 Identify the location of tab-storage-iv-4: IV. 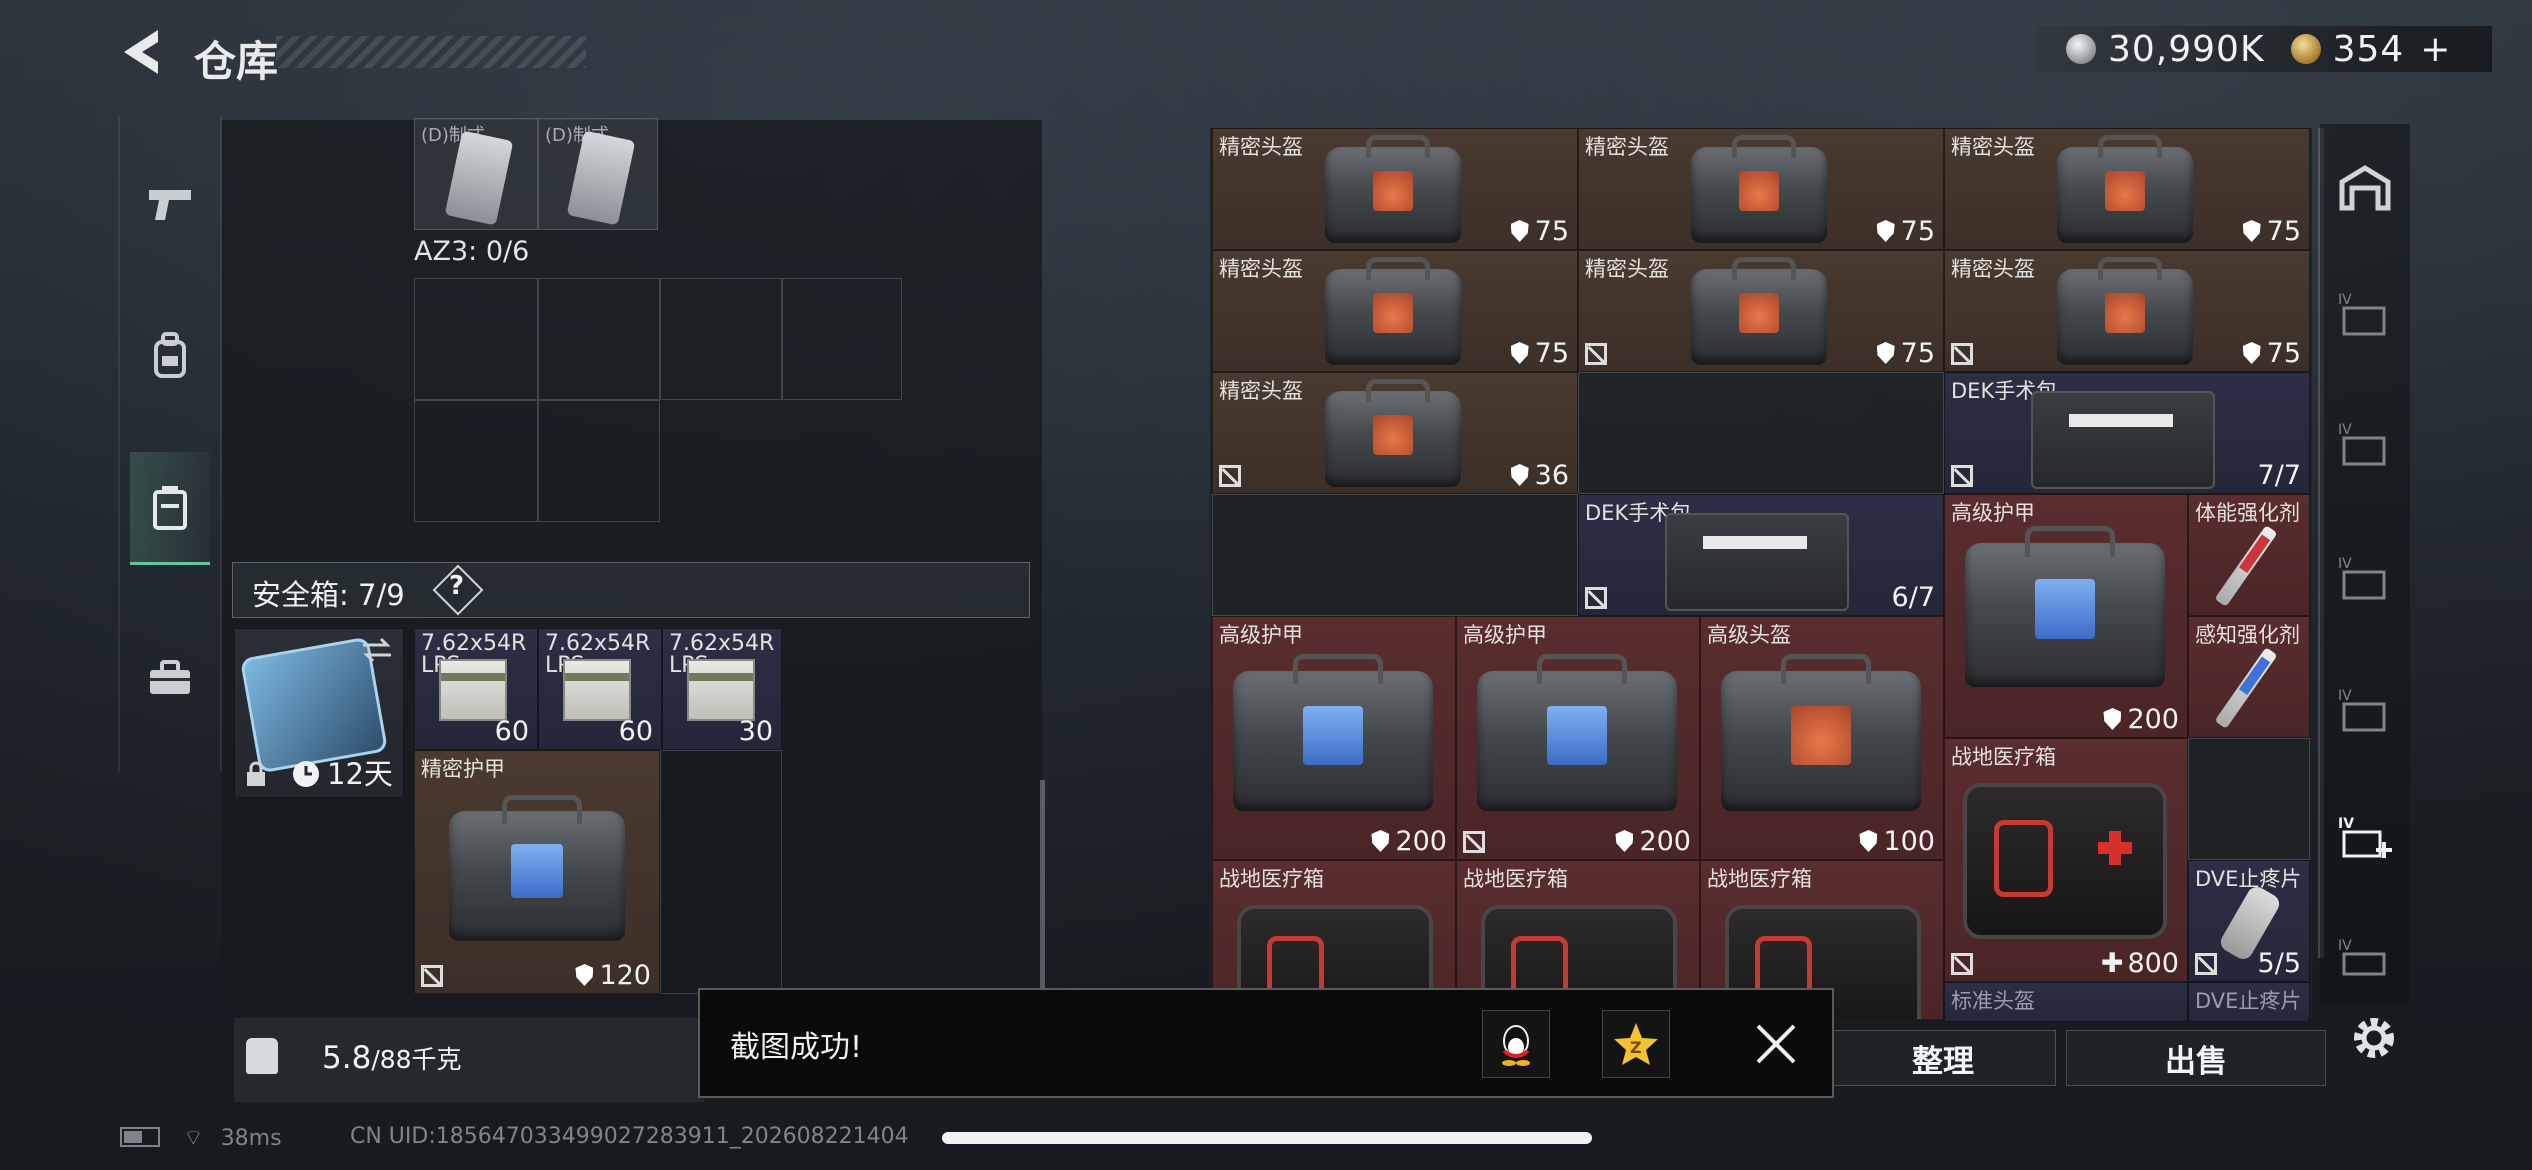
(2365, 710).